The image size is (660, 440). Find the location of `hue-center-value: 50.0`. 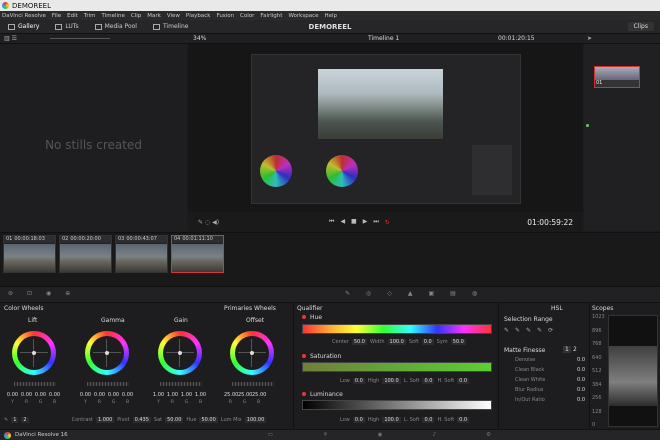

hue-center-value: 50.0 is located at coordinates (359, 342).